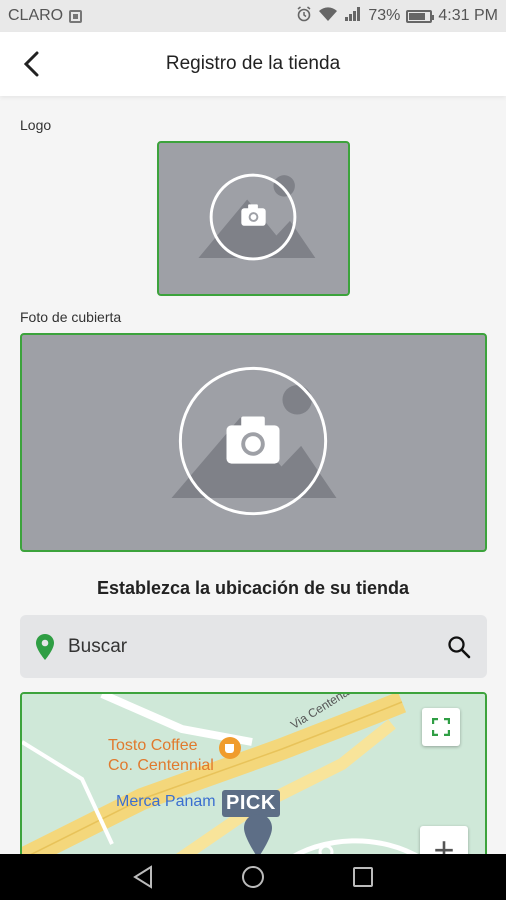  Describe the element at coordinates (166, 802) in the screenshot. I see `poi-merca: Merca Panam` at that location.